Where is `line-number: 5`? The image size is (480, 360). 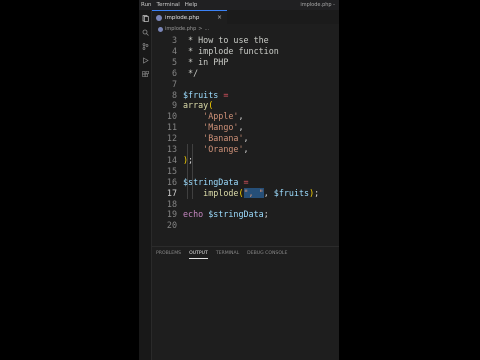 line-number: 5 is located at coordinates (174, 61).